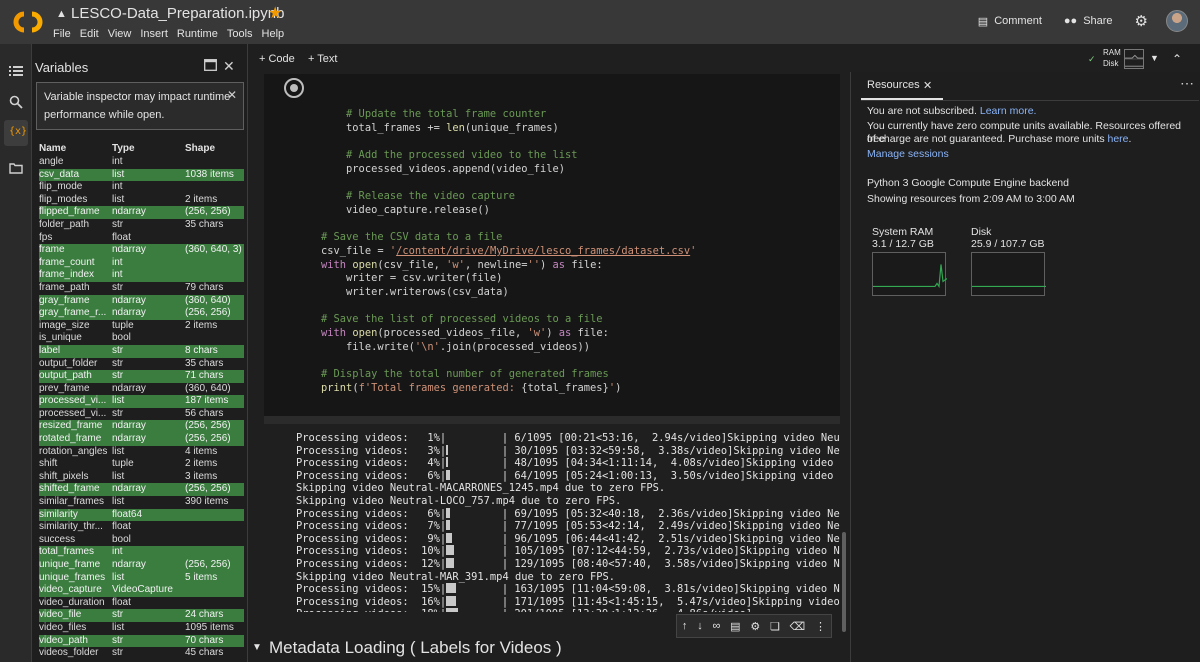 This screenshot has width=1200, height=662. What do you see at coordinates (141, 401) in the screenshot?
I see `table-row: processed_vi... list 187 items` at bounding box center [141, 401].